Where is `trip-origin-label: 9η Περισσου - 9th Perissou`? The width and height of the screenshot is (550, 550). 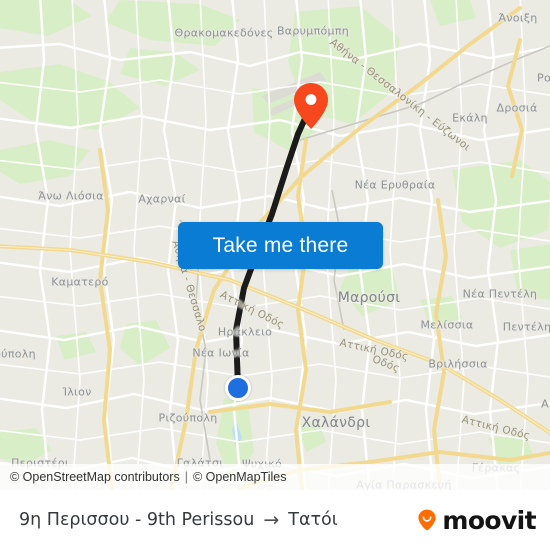
trip-origin-label: 9η Περισσου - 9th Perissou is located at coordinates (137, 520).